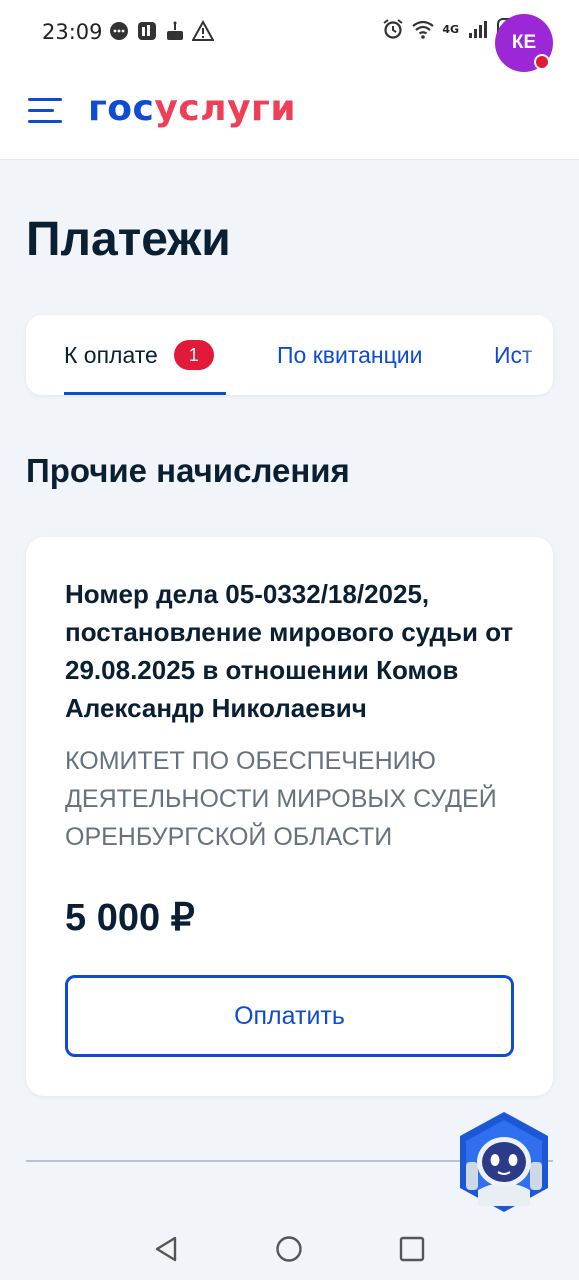 This screenshot has width=579, height=1280. I want to click on alarm-icon, so click(393, 29).